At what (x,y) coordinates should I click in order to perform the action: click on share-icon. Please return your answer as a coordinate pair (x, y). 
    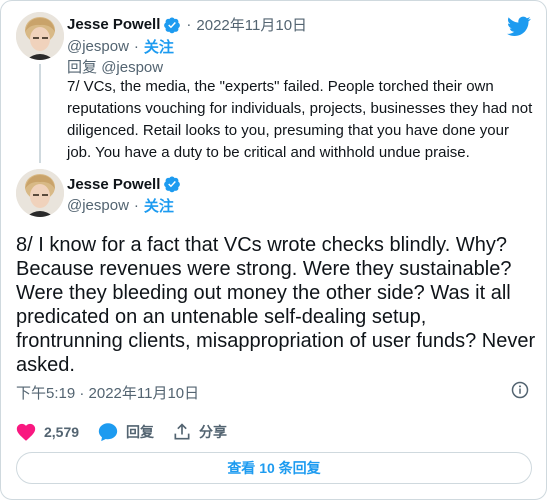
    Looking at the image, I should click on (182, 431).